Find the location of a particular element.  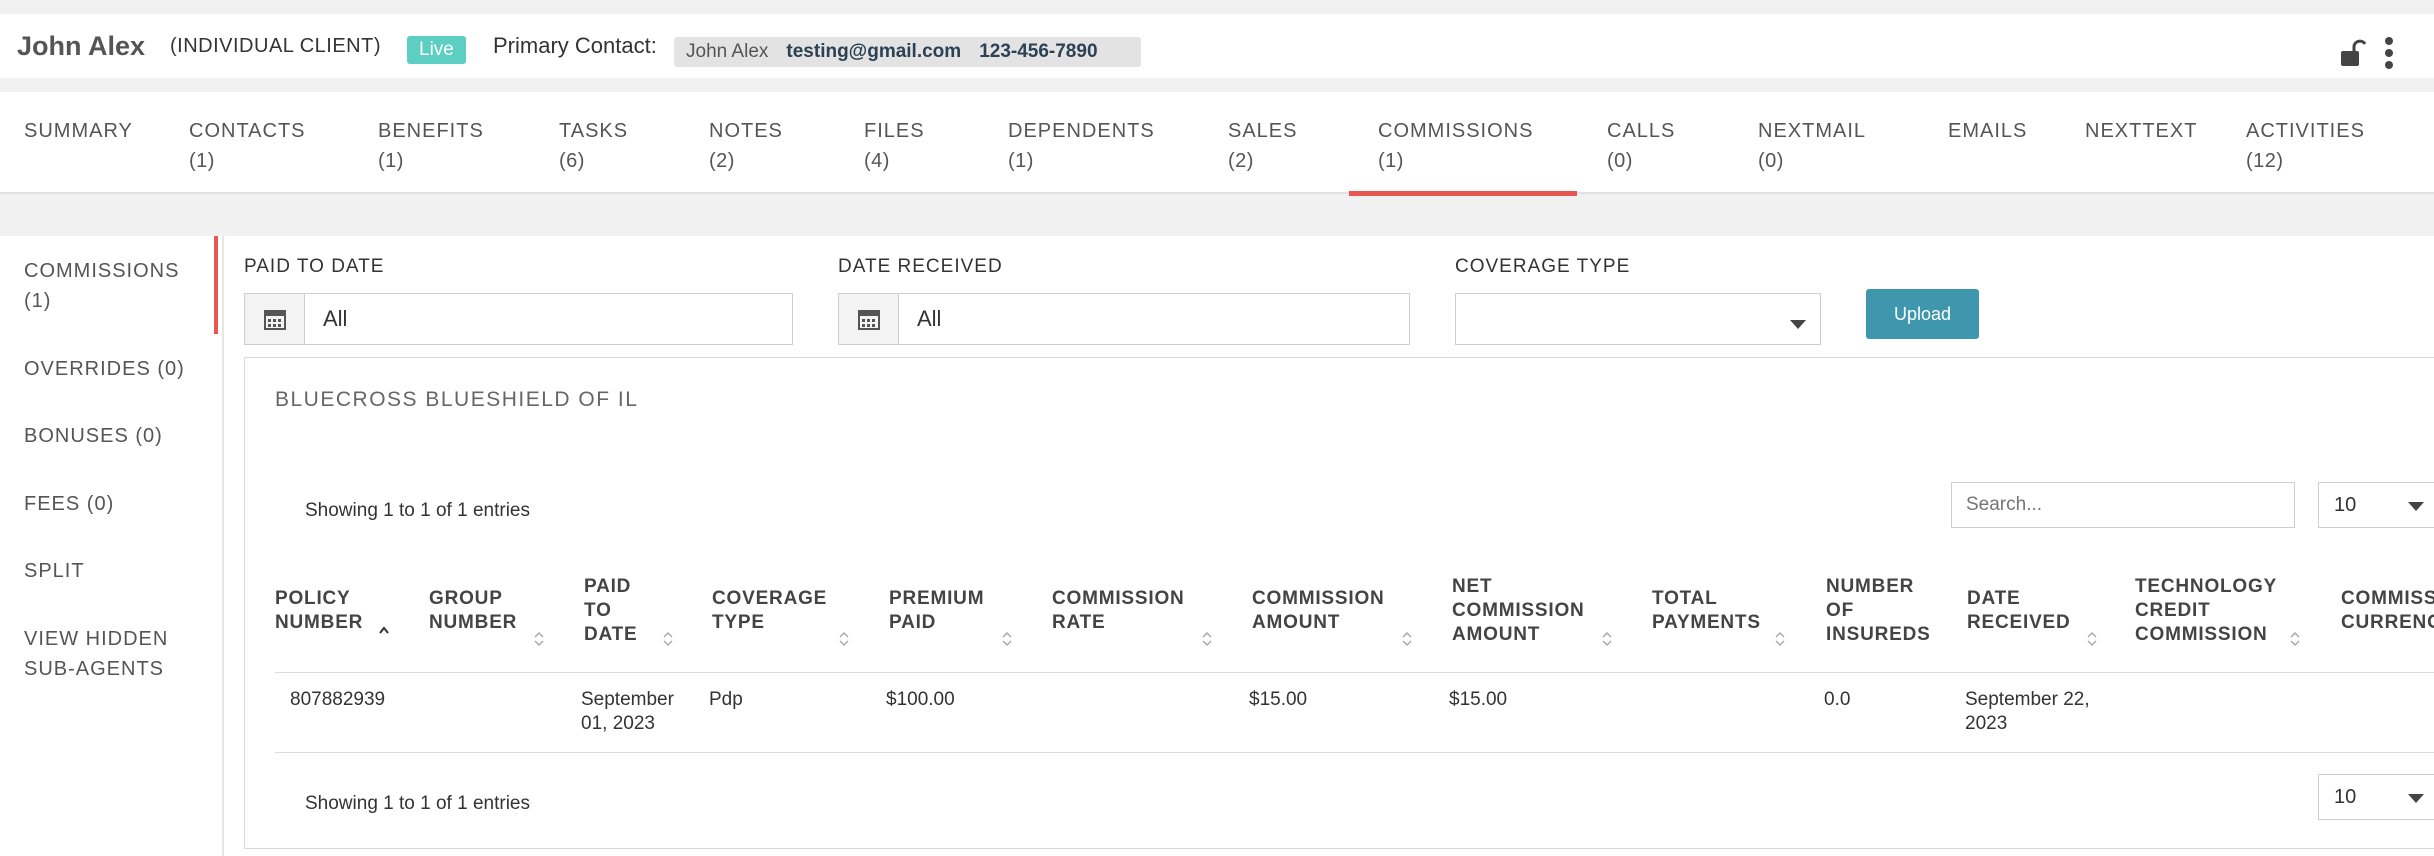

primary-contact-label: Primary Contact: is located at coordinates (575, 45).